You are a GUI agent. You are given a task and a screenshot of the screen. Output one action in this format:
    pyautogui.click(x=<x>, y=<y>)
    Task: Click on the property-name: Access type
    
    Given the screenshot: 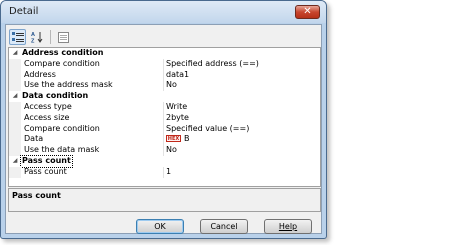 What is the action you would take?
    pyautogui.click(x=48, y=106)
    